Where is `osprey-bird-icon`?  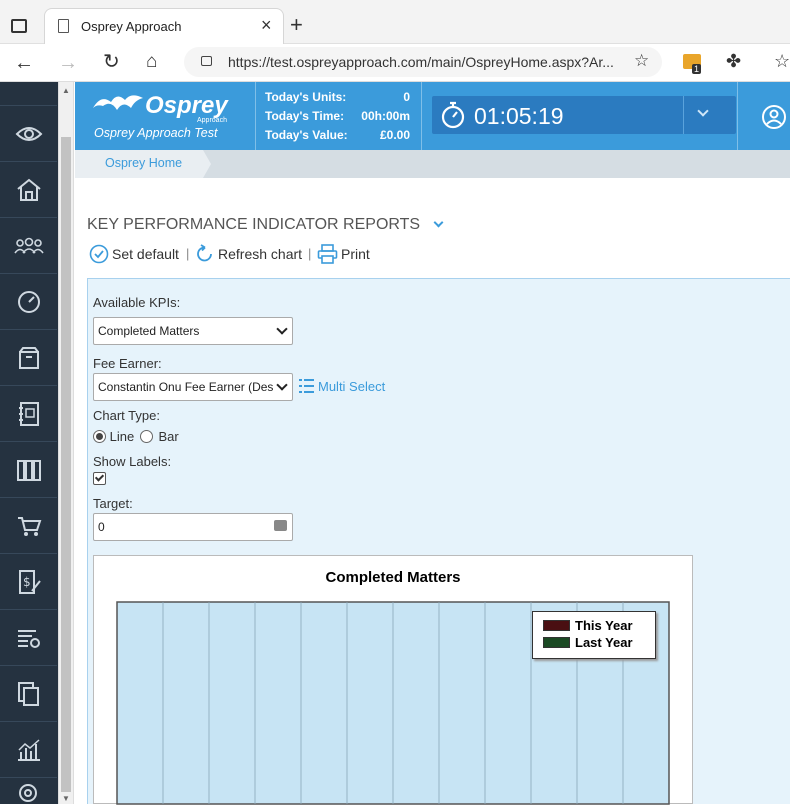
osprey-bird-icon is located at coordinates (118, 102).